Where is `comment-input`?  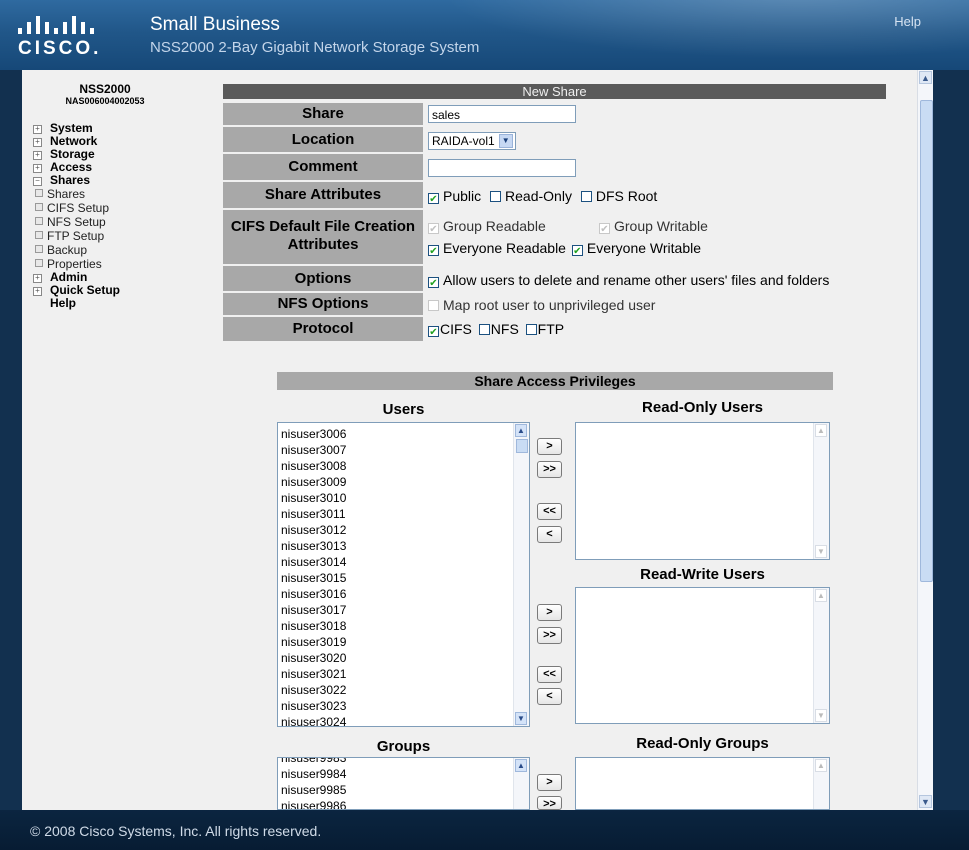
comment-input is located at coordinates (502, 168).